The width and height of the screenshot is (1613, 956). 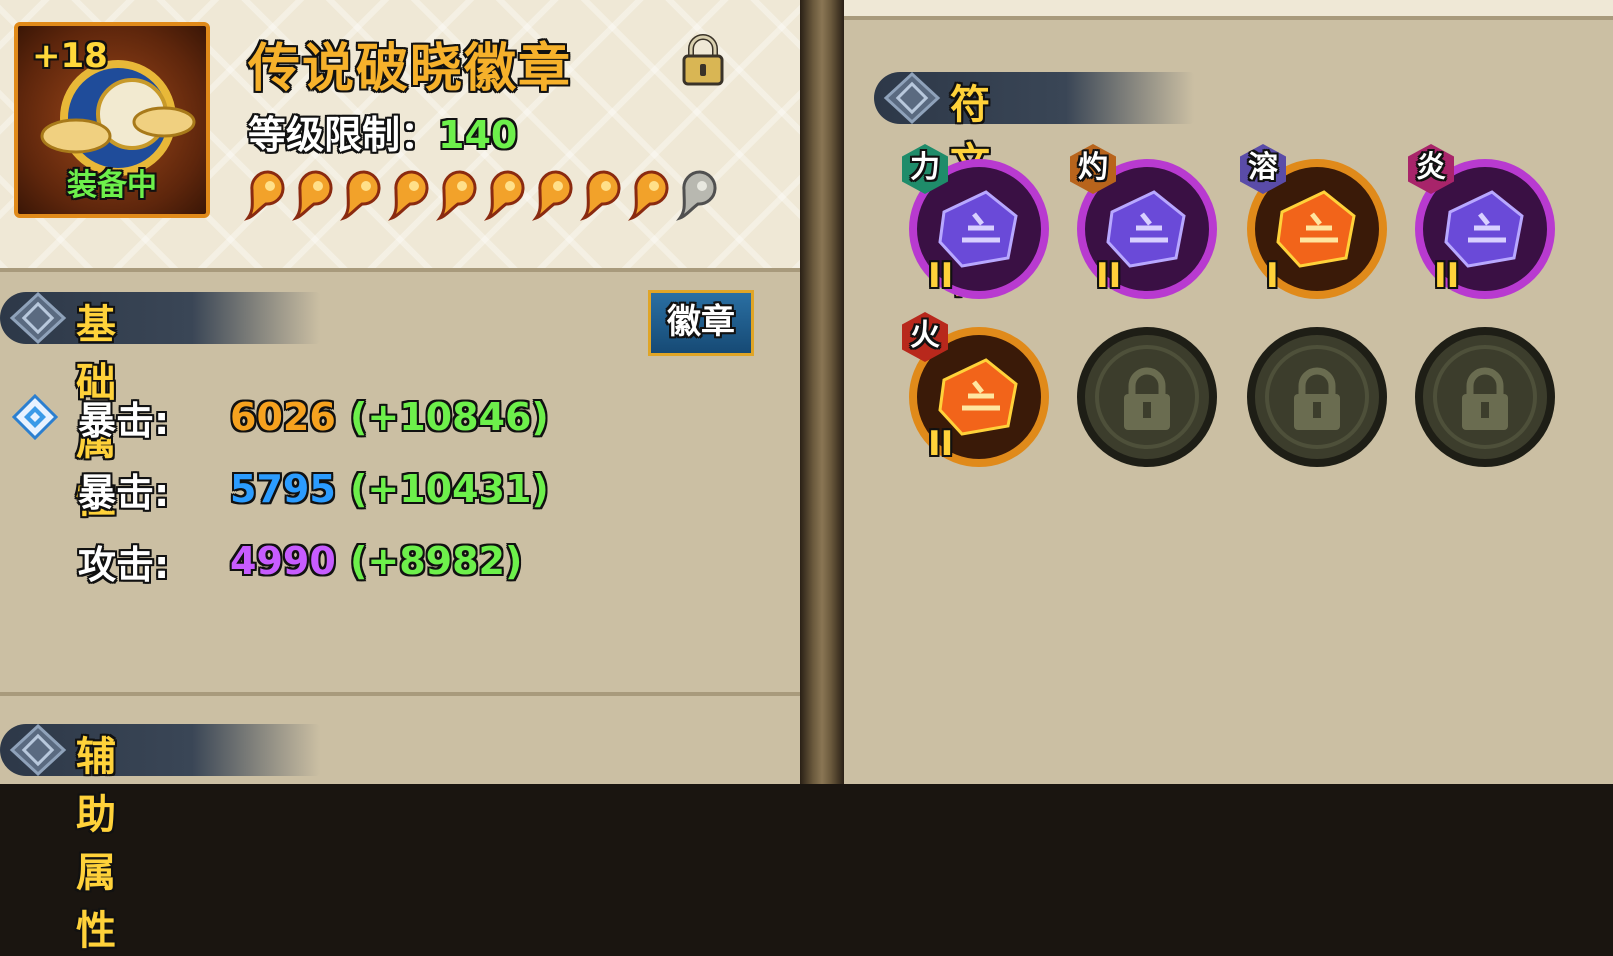 I want to click on rune-slot: 力 II, so click(x=978, y=224).